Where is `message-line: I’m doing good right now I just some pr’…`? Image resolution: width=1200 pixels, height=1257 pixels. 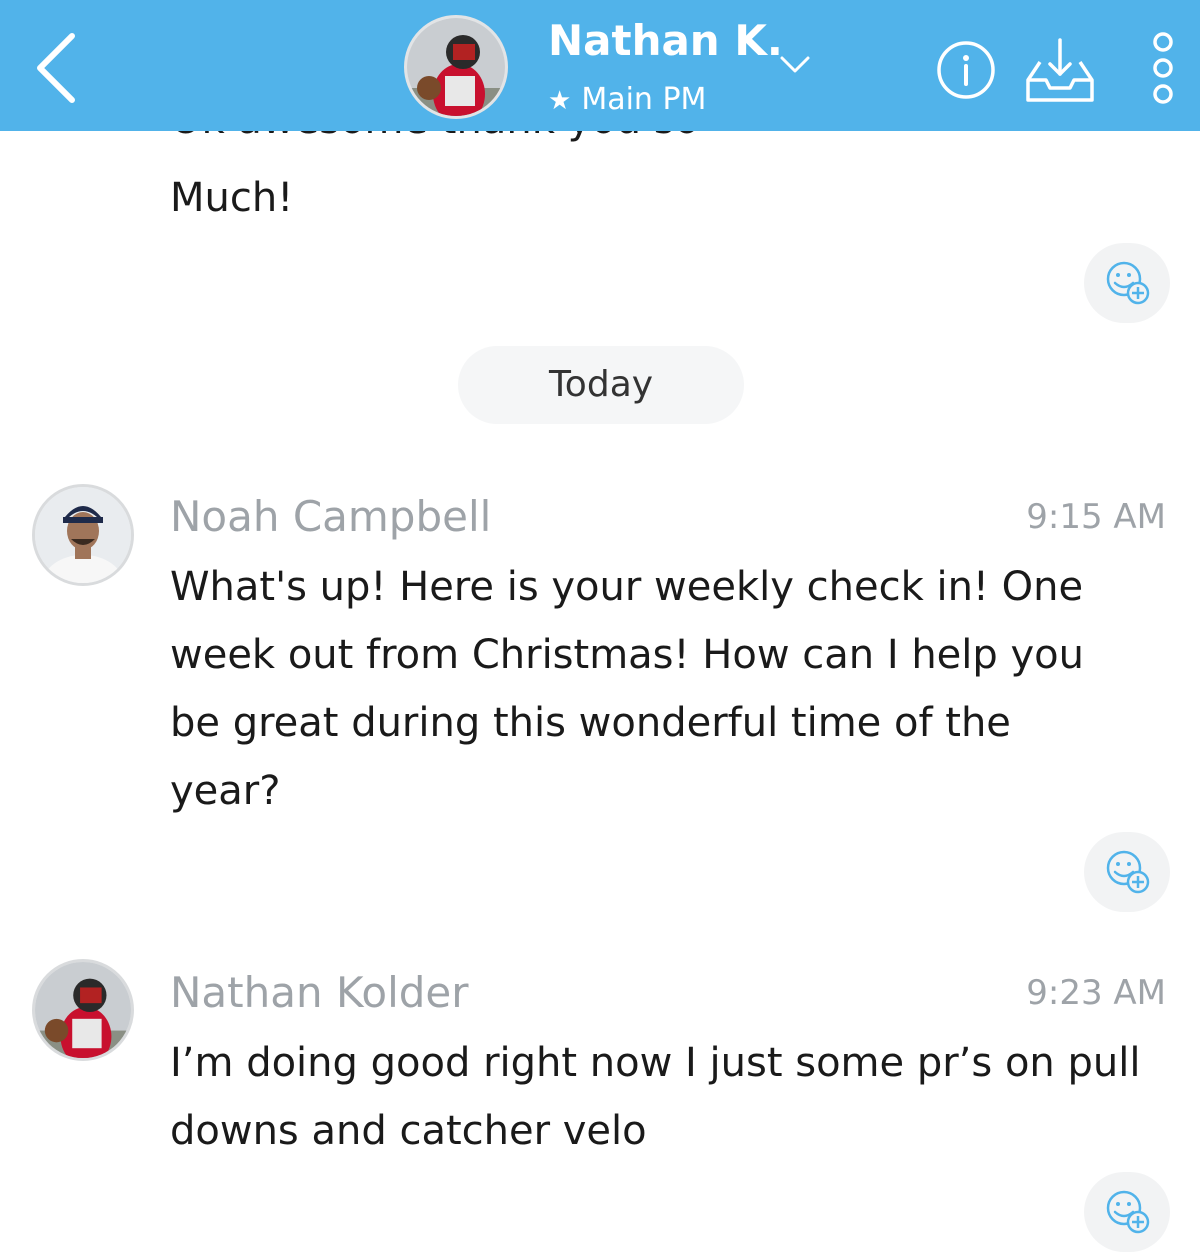
message-line: I’m doing good right now I just some pr’… is located at coordinates (655, 1063).